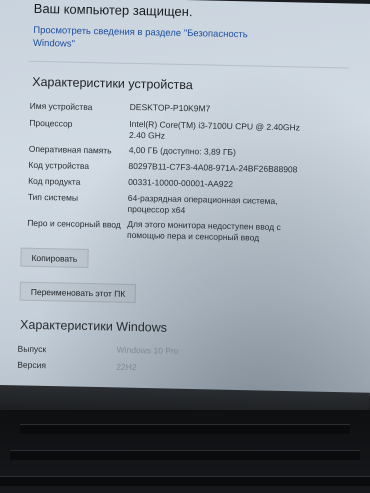 The width and height of the screenshot is (370, 493). Describe the element at coordinates (213, 167) in the screenshot. I see `device-id-value: 80297B11-C7F3-4A08-971A-24BF26B88908` at that location.